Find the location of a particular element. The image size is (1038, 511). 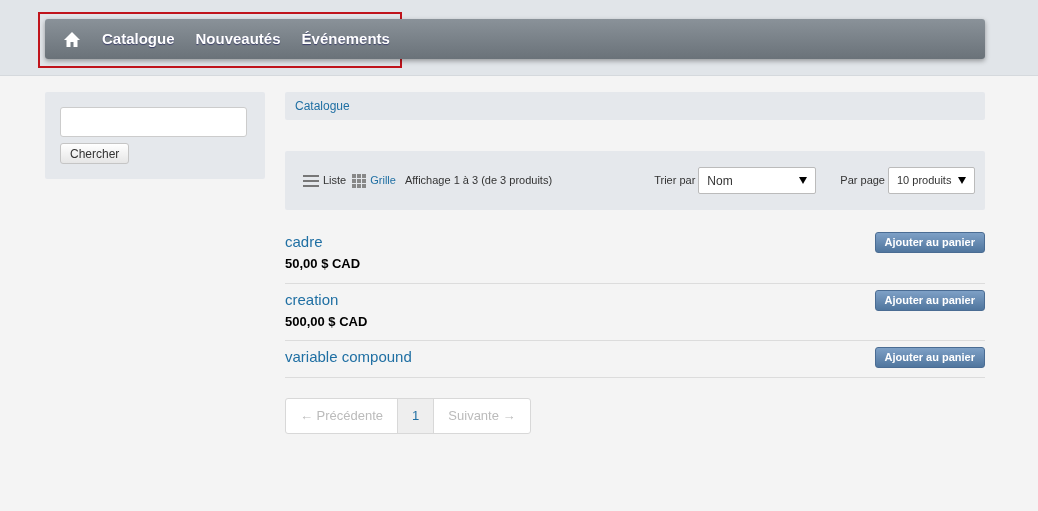

sort-label: Trier par is located at coordinates (675, 181).